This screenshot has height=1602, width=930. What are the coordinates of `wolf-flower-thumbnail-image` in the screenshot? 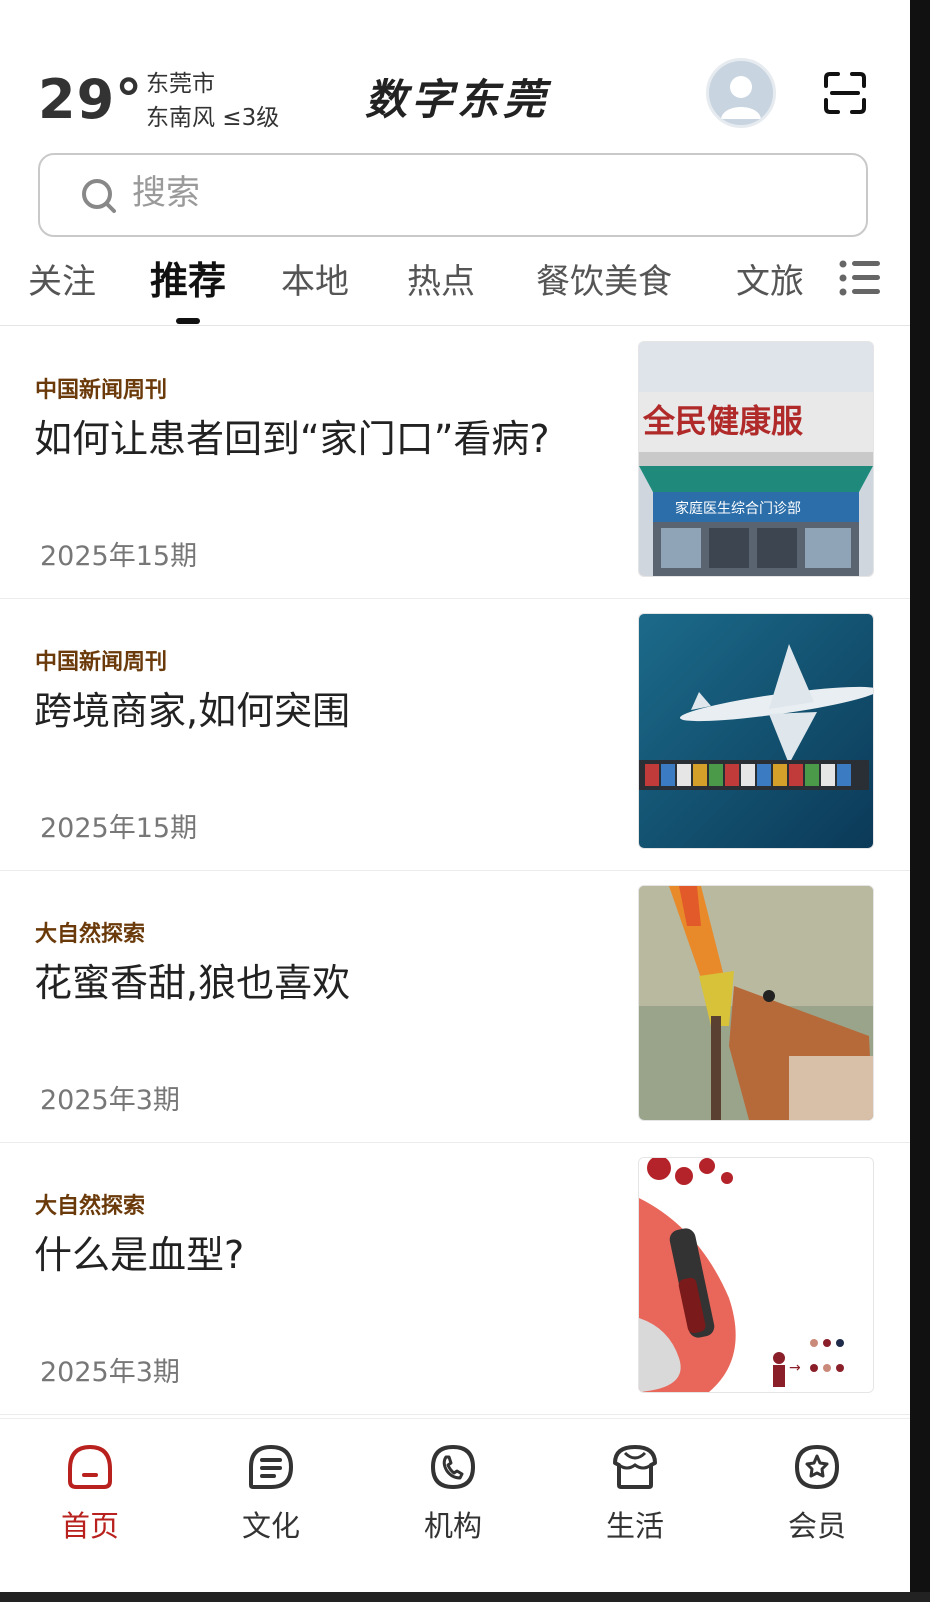 It's located at (756, 1003).